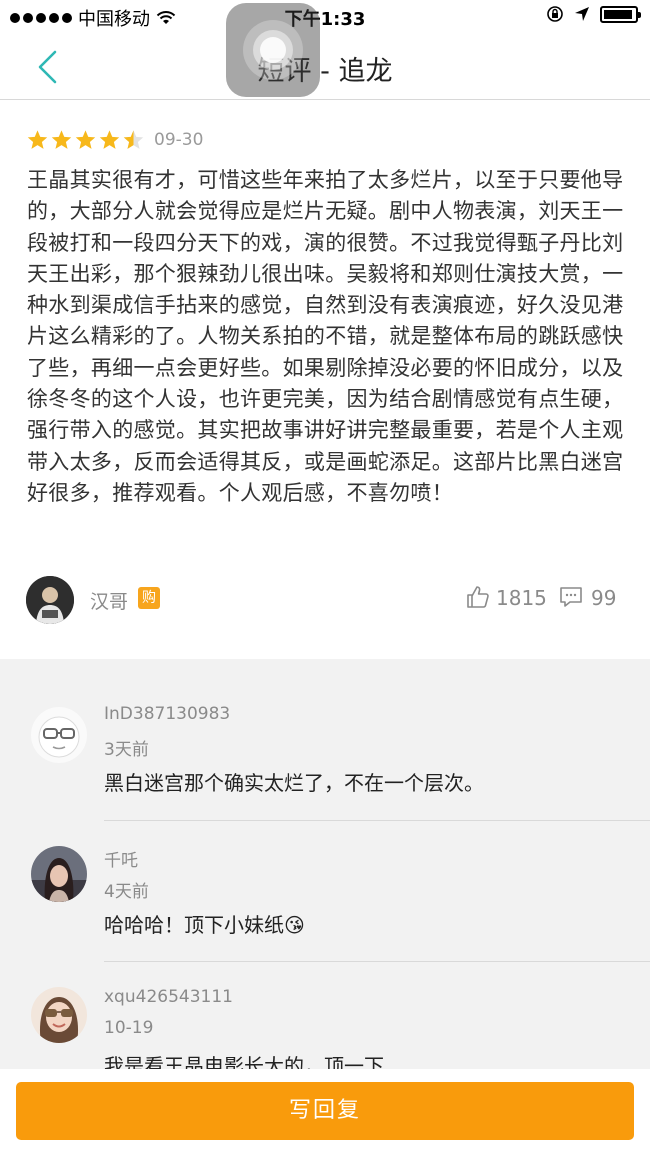 The width and height of the screenshot is (650, 1156). Describe the element at coordinates (179, 140) in the screenshot. I see `review-date: 09-30` at that location.